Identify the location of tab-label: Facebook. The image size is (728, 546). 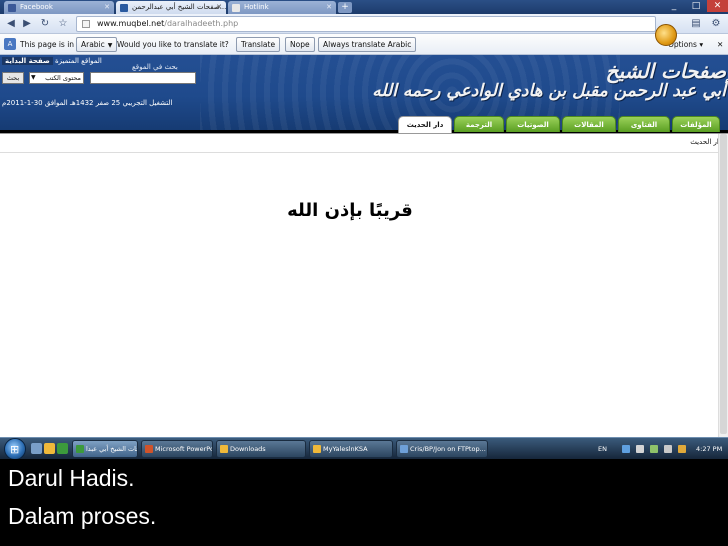
(36, 7).